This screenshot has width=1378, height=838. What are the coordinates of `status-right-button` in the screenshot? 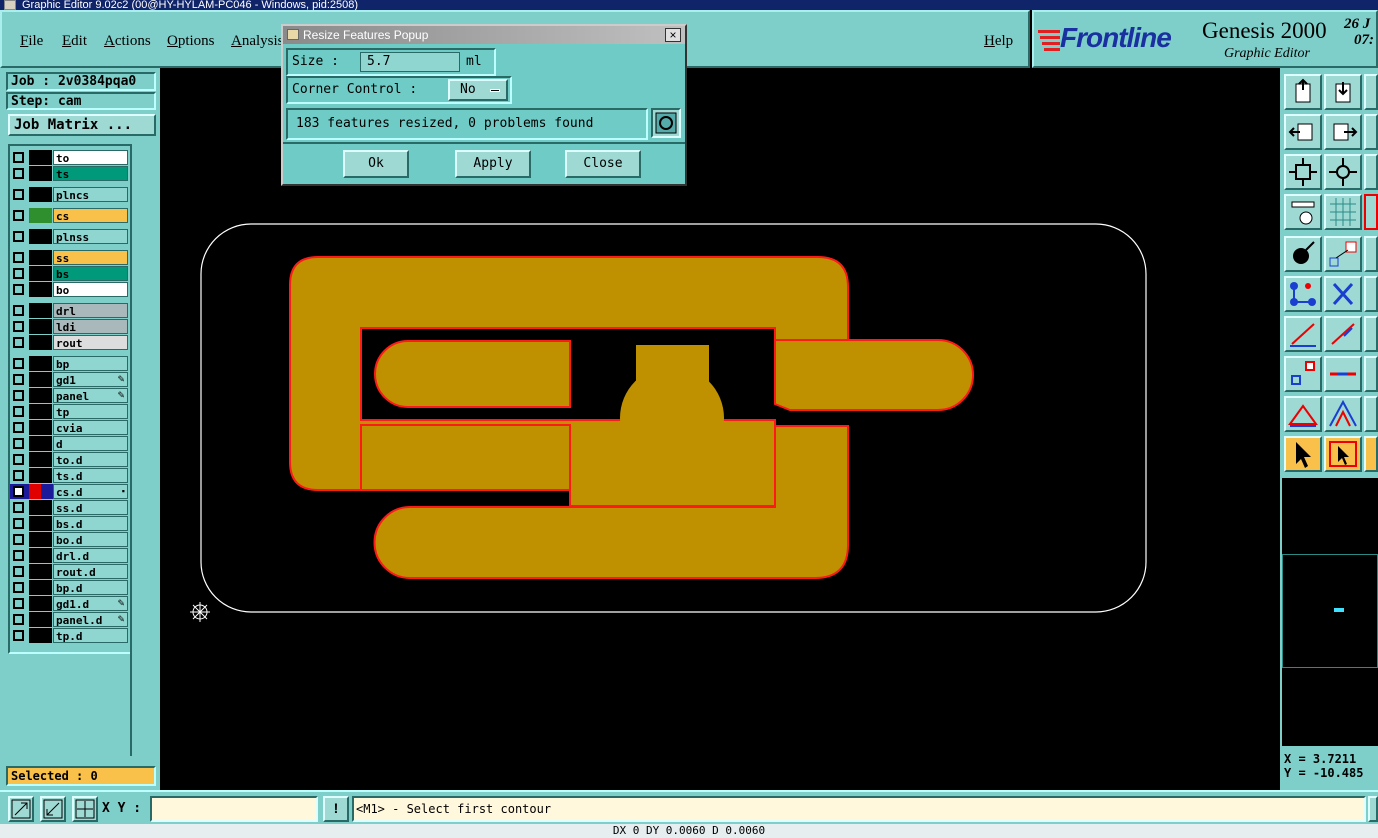 It's located at (1373, 809).